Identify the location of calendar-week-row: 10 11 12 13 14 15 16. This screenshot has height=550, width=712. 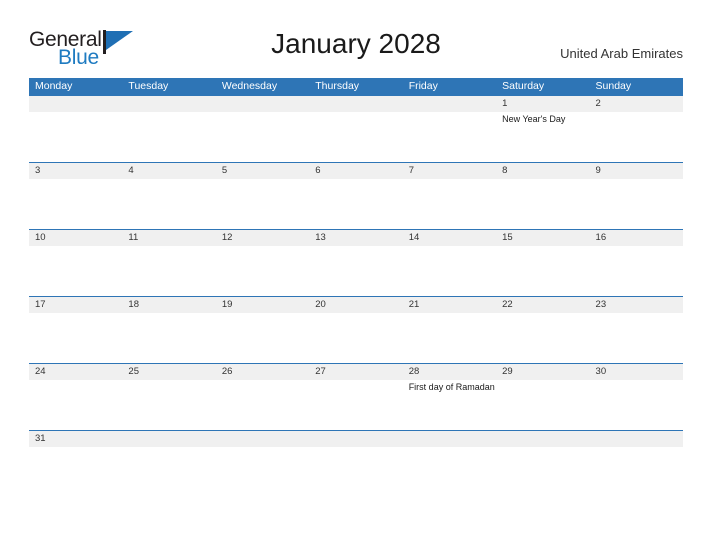
(356, 262).